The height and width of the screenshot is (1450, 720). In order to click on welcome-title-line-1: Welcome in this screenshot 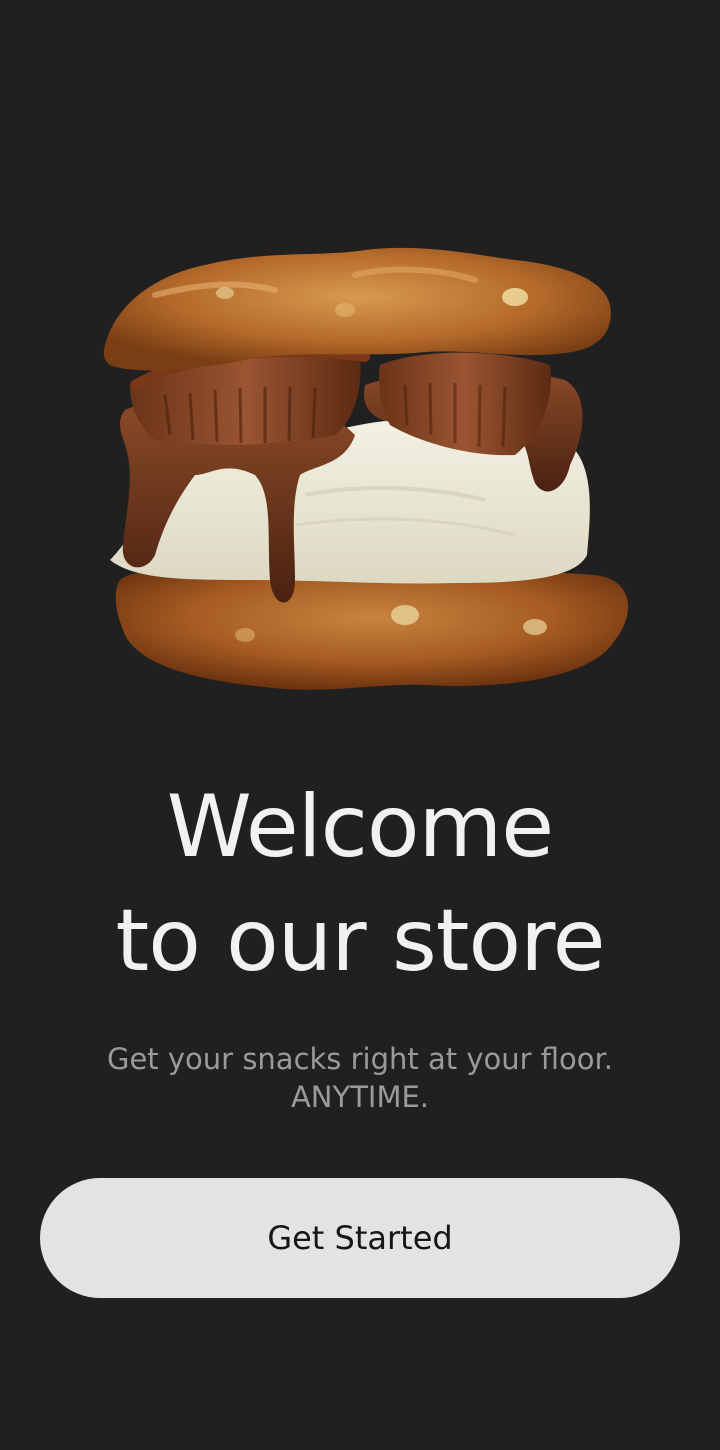, I will do `click(360, 827)`.